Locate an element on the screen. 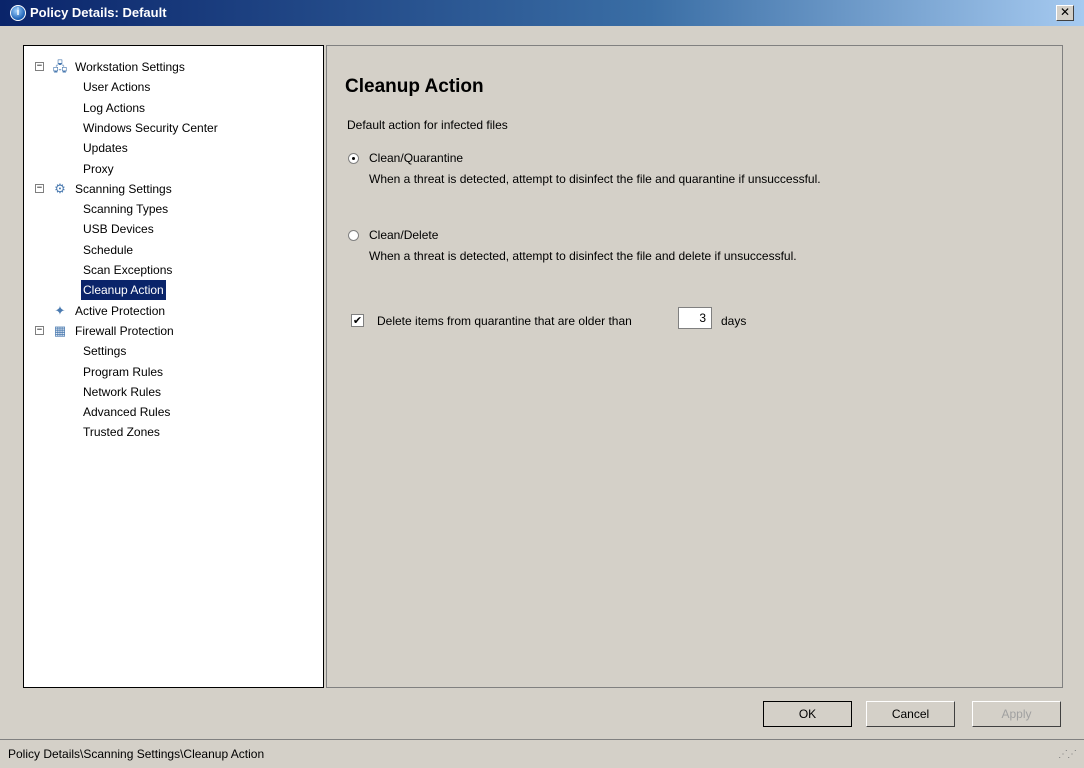 This screenshot has width=1084, height=768. firewall-icon: ▦ is located at coordinates (60, 330).